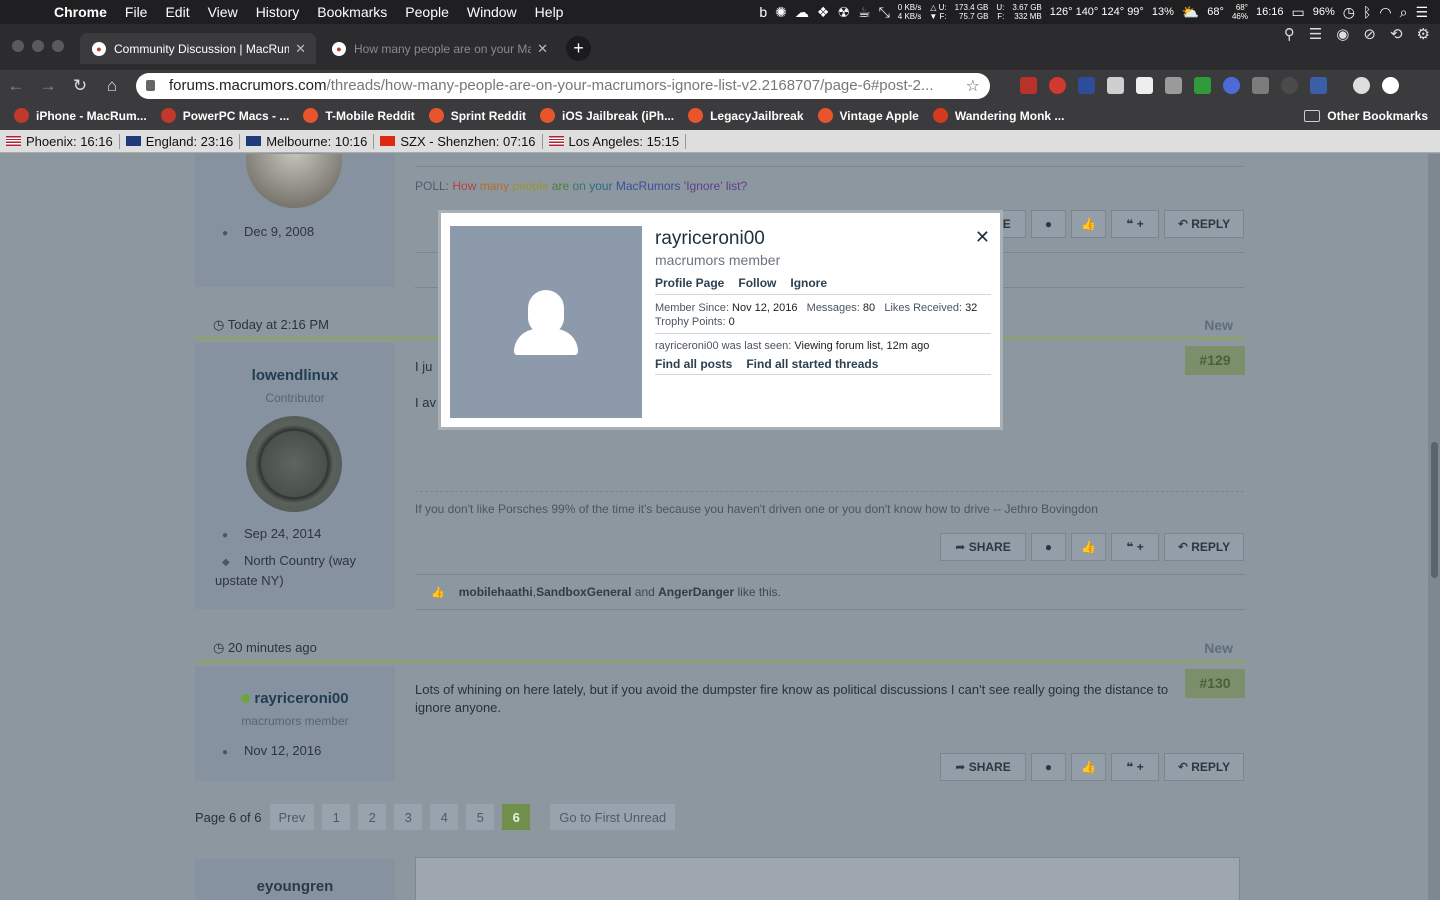 The image size is (1440, 900). Describe the element at coordinates (615, 141) in the screenshot. I see `clock-los-angeles: Los Angeles: 15:15` at that location.